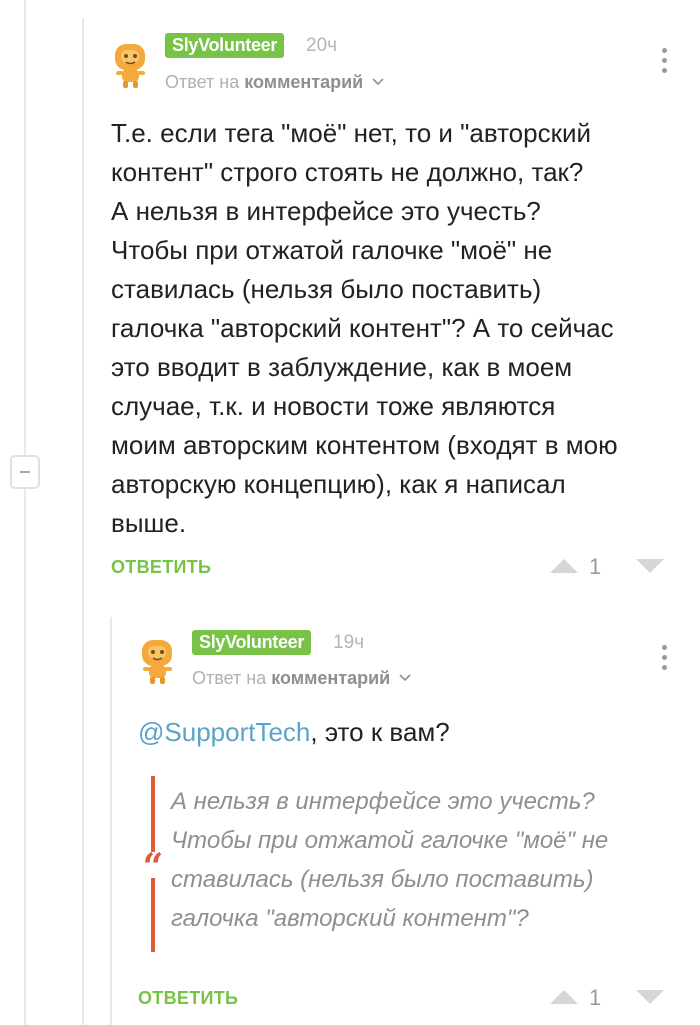 The width and height of the screenshot is (700, 1025). Describe the element at coordinates (390, 840) in the screenshot. I see `quote-line: Чтобы при отжатой галочке "моё" не` at that location.